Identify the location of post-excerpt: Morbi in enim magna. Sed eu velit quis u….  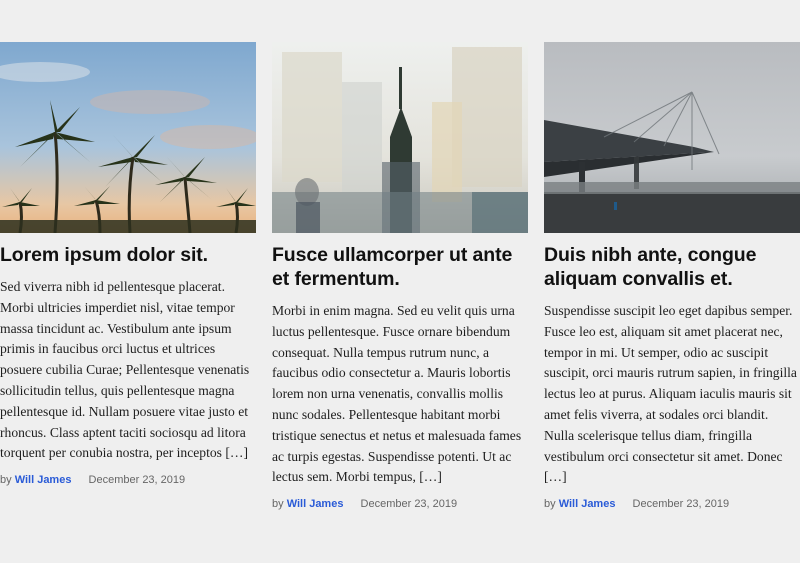
(397, 394).